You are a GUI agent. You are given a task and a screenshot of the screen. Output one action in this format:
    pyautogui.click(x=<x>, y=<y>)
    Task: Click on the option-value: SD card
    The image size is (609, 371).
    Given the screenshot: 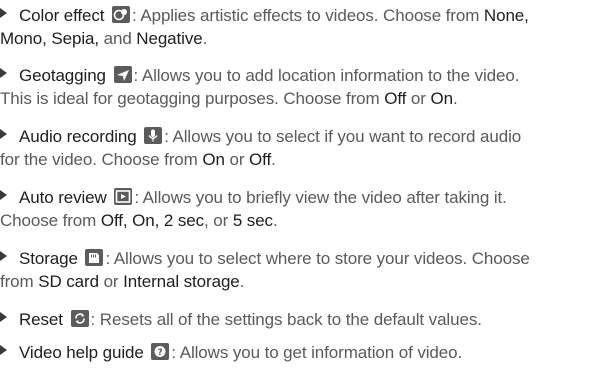 What is the action you would take?
    pyautogui.click(x=68, y=281)
    